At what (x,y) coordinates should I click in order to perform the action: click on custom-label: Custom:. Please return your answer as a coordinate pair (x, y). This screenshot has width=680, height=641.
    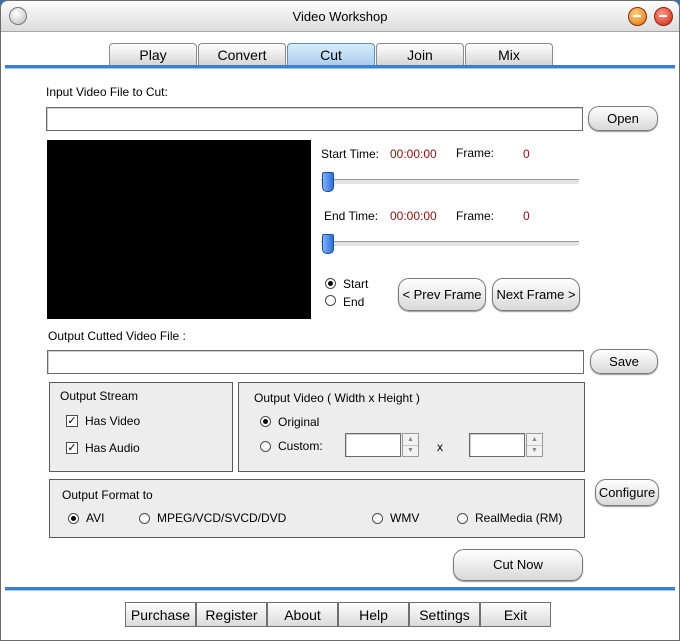
    Looking at the image, I should click on (300, 446).